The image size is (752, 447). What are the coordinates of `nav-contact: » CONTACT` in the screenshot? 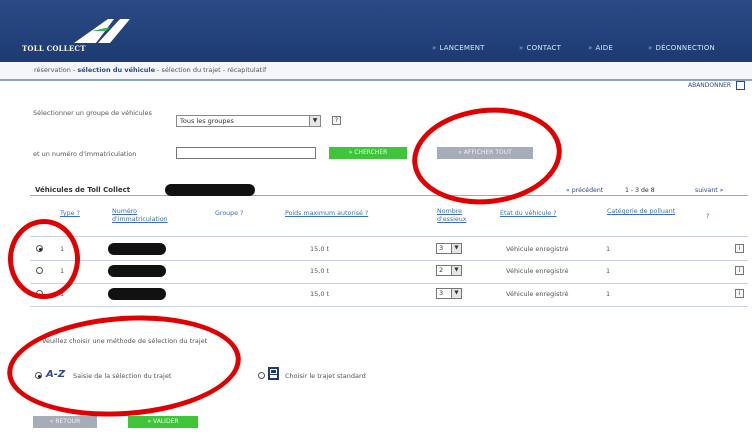 It's located at (540, 48).